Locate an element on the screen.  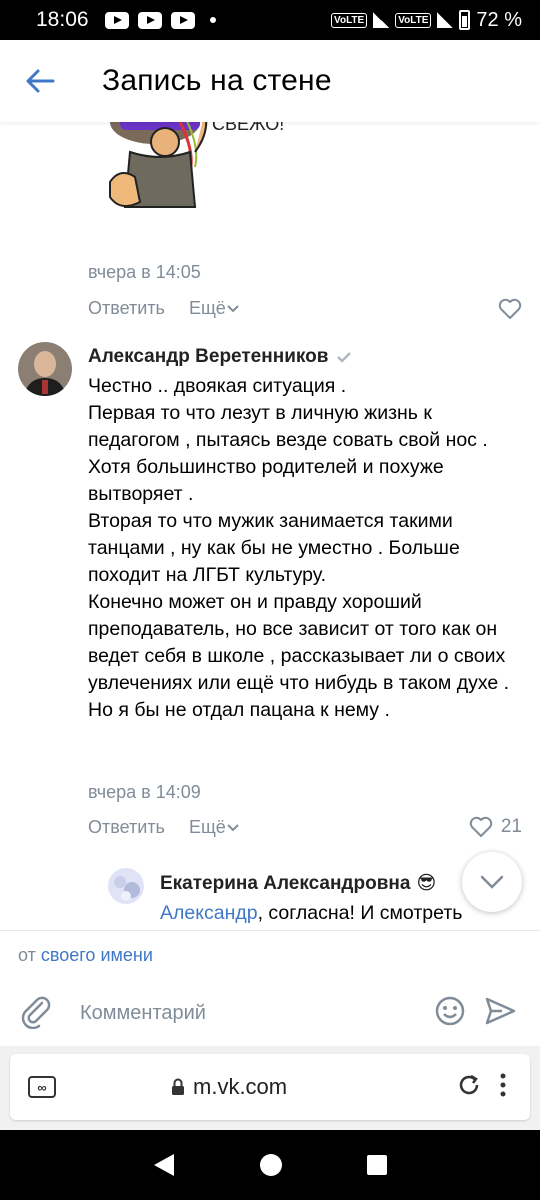
more-vertical-icon is located at coordinates (503, 1084).